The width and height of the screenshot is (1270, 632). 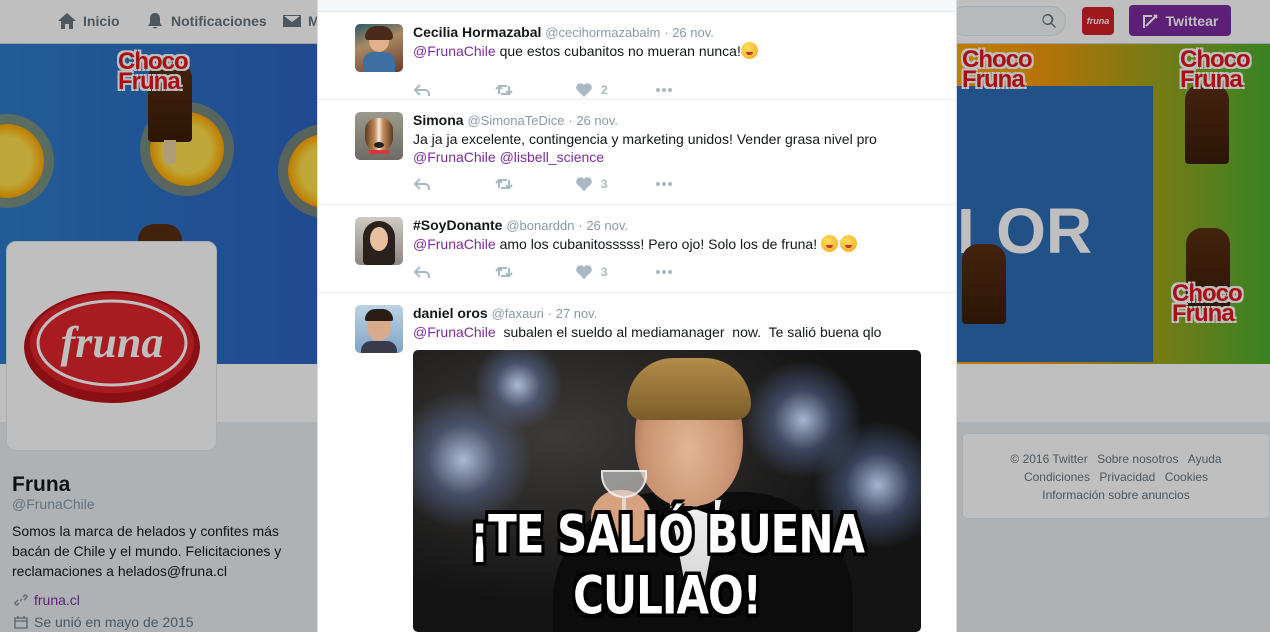 What do you see at coordinates (602, 32) in the screenshot?
I see `author-handle: @cecihormazabalm` at bounding box center [602, 32].